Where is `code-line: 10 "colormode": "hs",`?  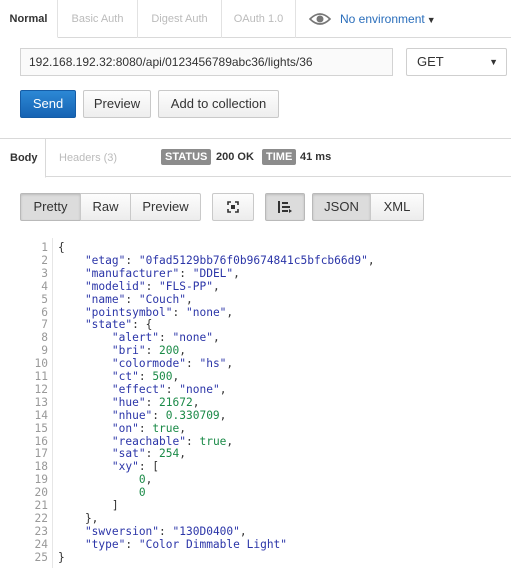
code-line: 10 "colormode": "hs", is located at coordinates (265, 363).